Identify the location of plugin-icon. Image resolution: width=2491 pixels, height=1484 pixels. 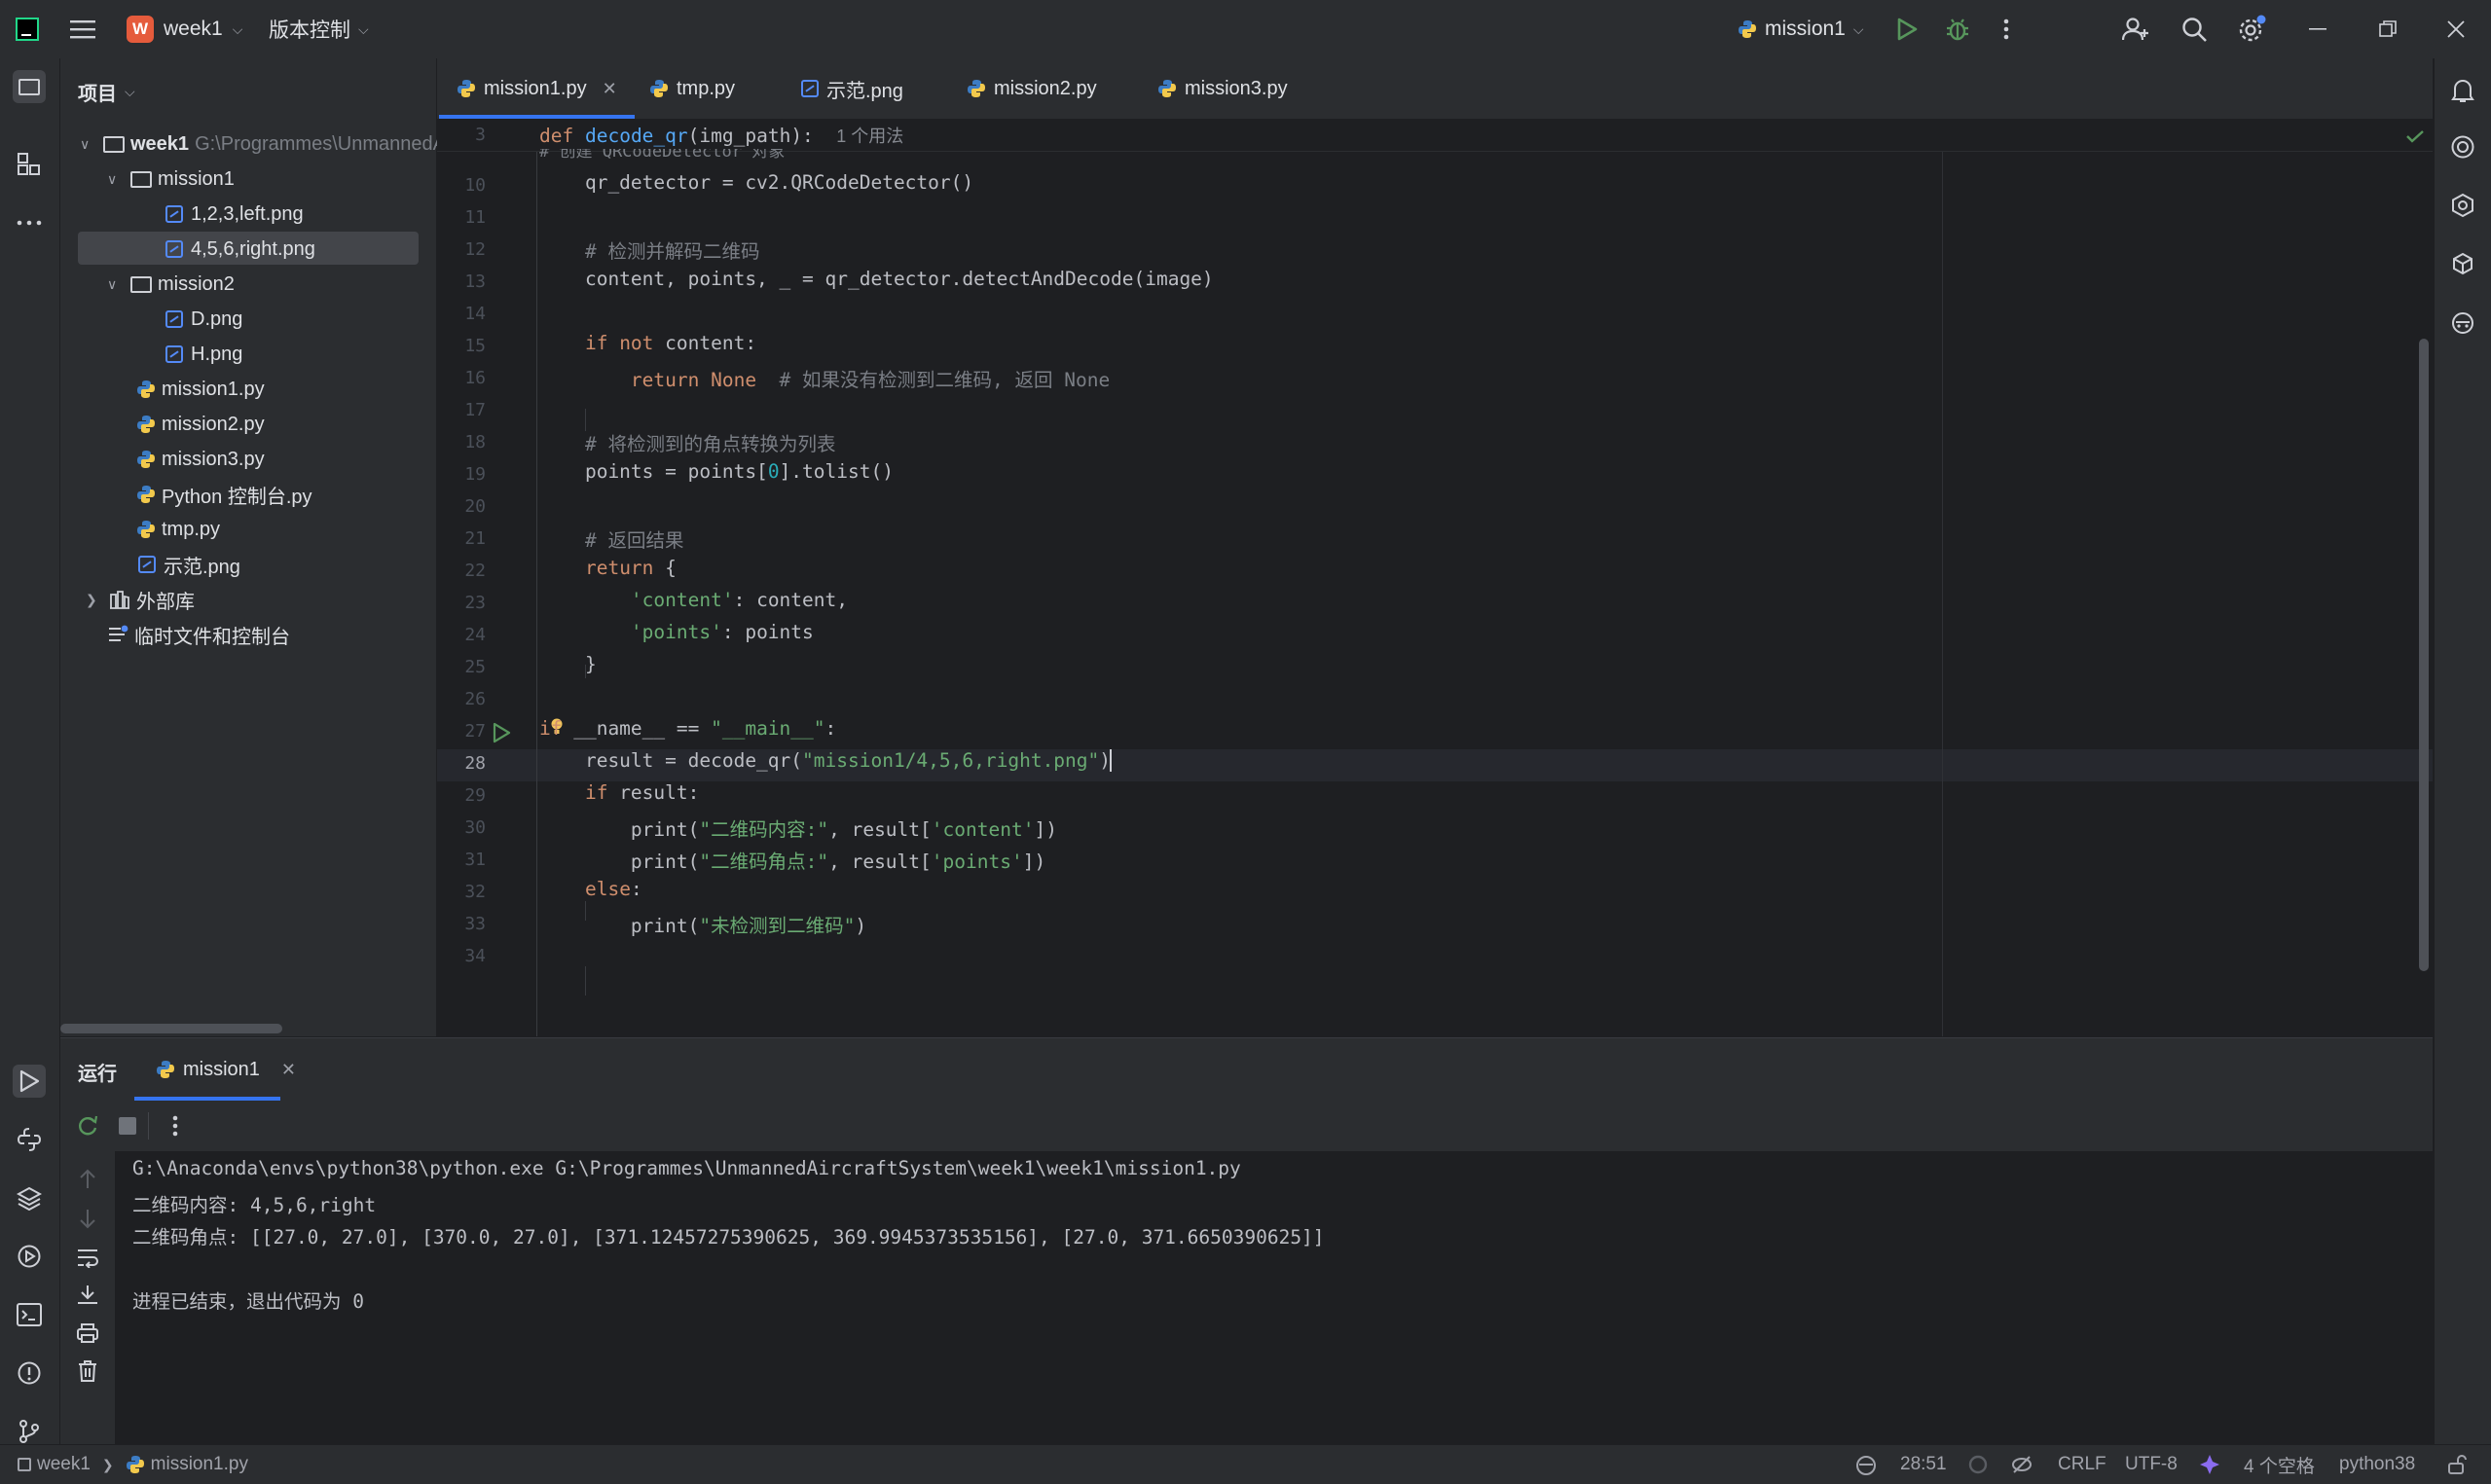
(2462, 264).